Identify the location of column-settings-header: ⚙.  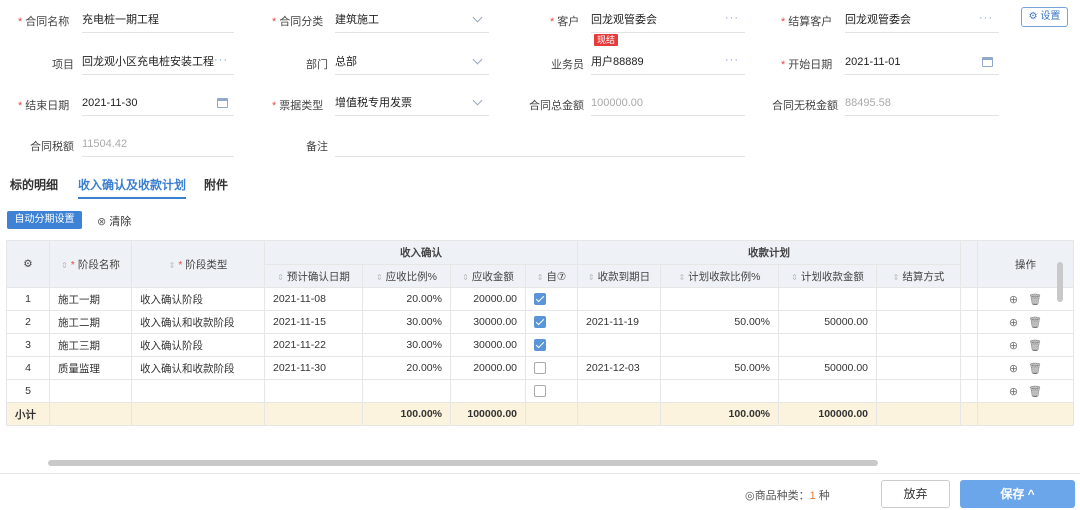
(28, 264).